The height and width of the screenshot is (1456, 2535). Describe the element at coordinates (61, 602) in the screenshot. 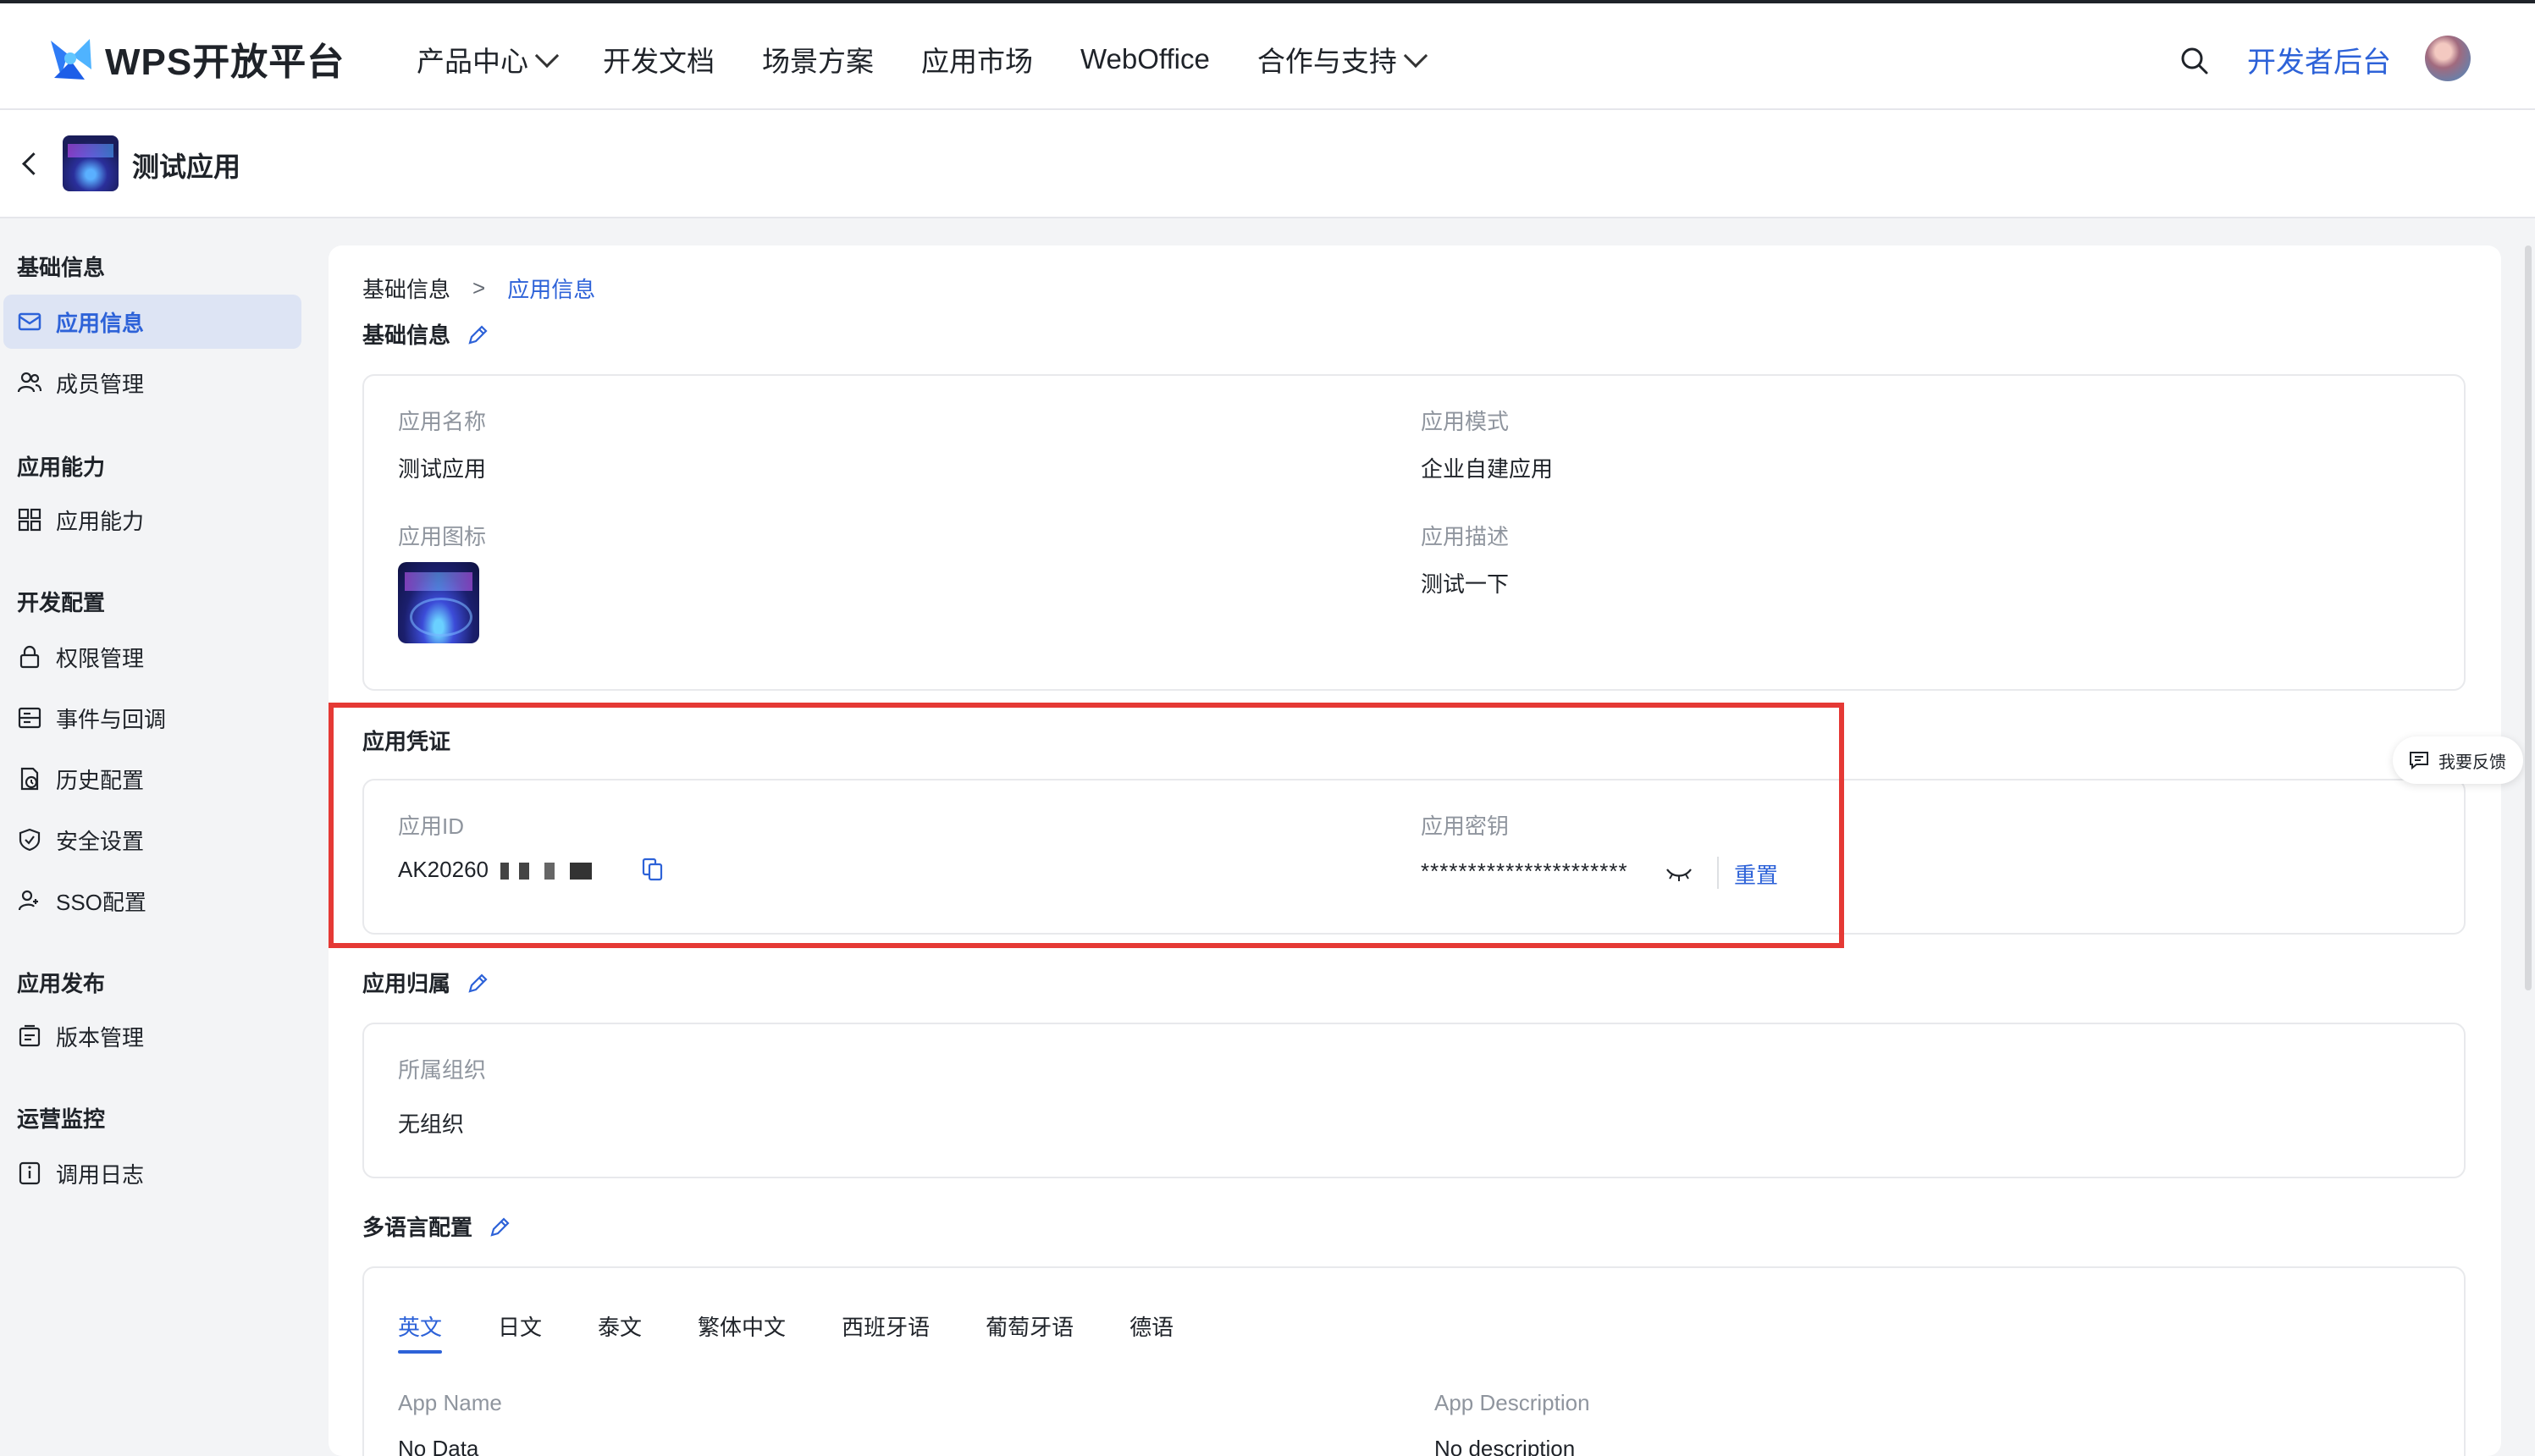

I see `sidebar-group-dev-config: 开发配置` at that location.